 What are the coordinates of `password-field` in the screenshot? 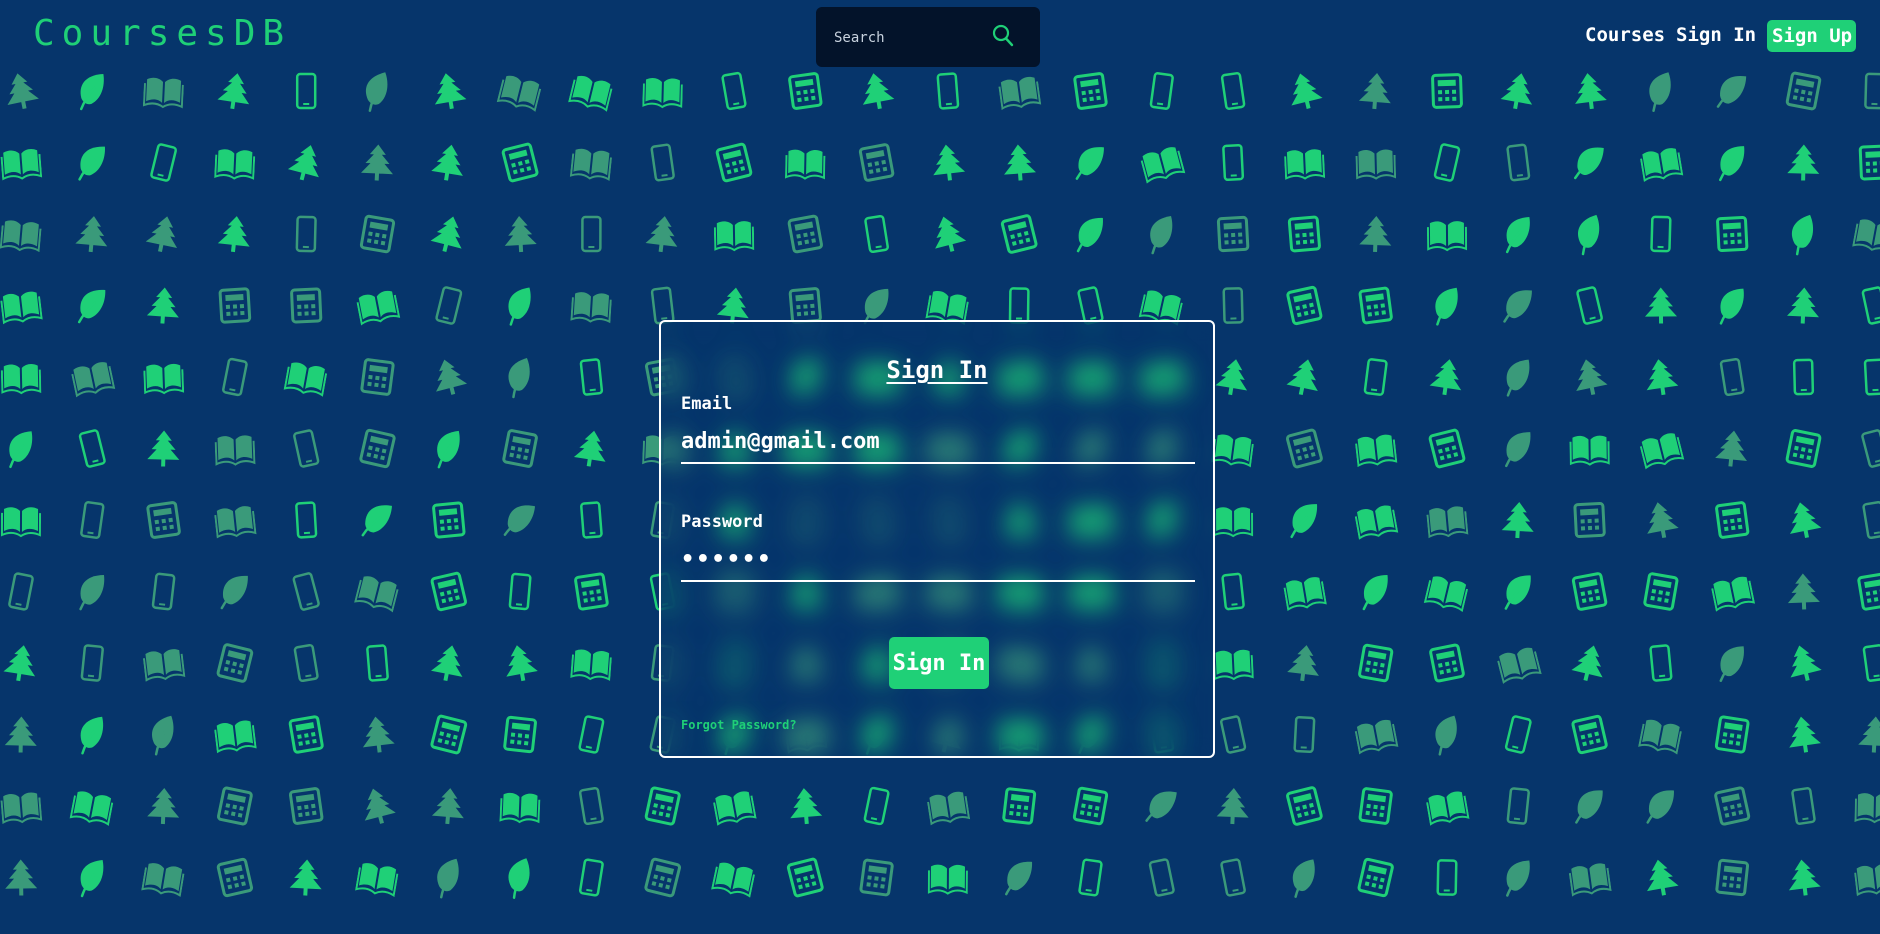 It's located at (938, 560).